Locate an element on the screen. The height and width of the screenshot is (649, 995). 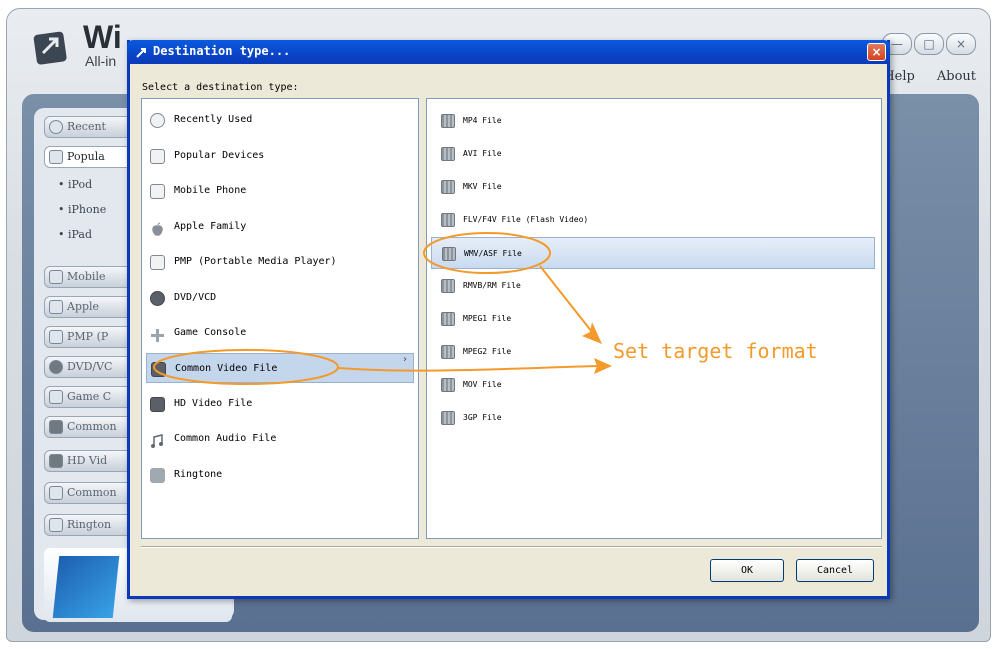
sidebar-item-label: Apple is located at coordinates (83, 306).